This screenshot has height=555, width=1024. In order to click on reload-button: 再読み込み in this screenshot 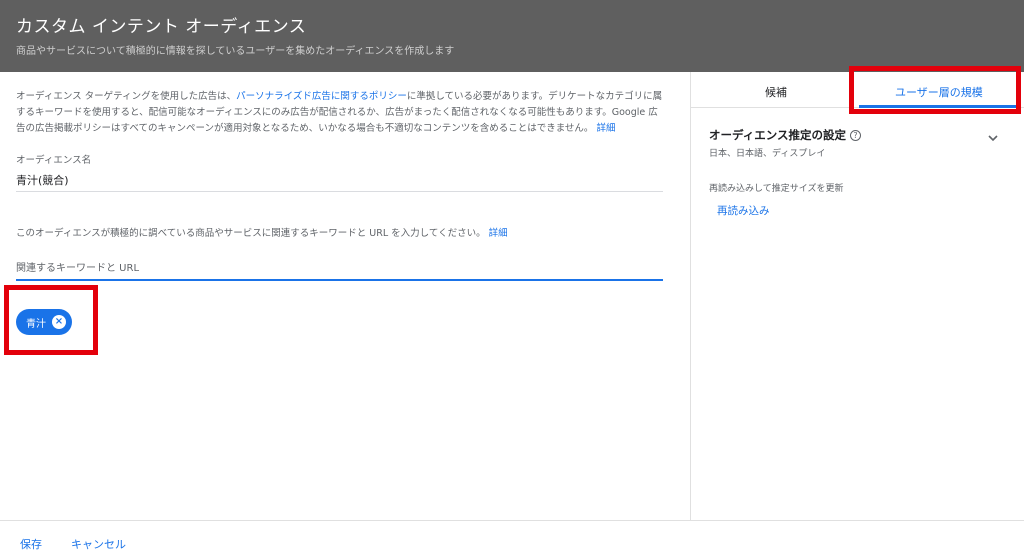, I will do `click(743, 210)`.